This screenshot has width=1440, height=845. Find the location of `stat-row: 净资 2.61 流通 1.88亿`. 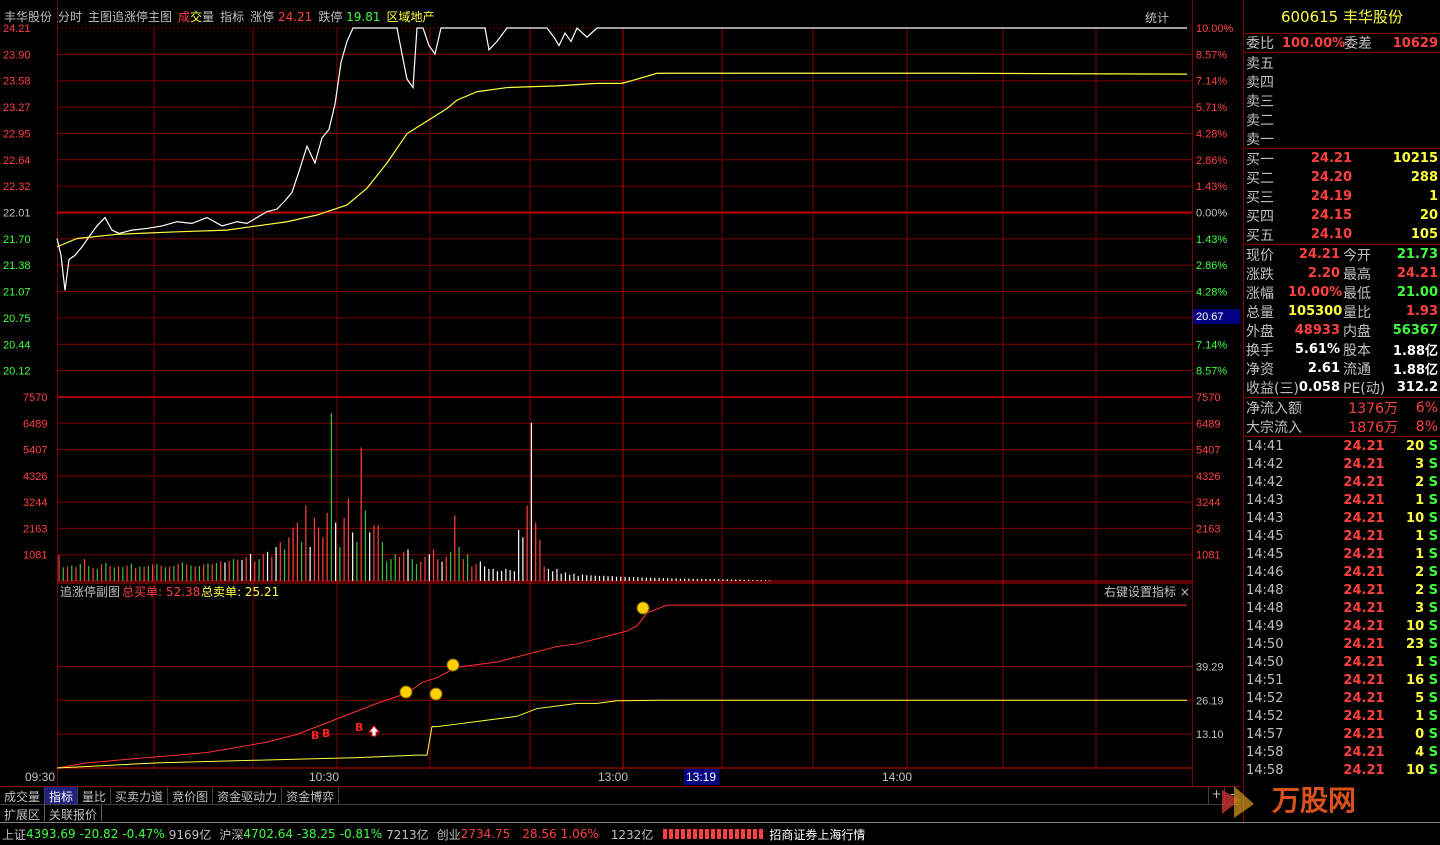

stat-row: 净资 2.61 流通 1.88亿 is located at coordinates (1342, 369).